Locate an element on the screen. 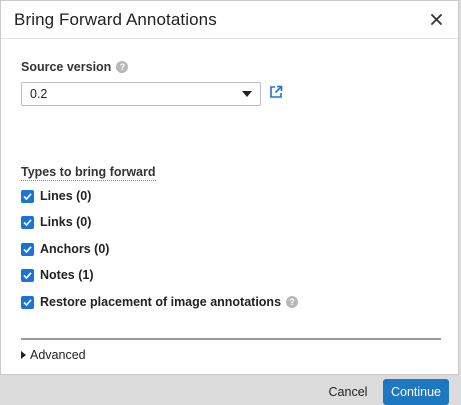  dialog-title: Bring Forward Annotations is located at coordinates (115, 19).